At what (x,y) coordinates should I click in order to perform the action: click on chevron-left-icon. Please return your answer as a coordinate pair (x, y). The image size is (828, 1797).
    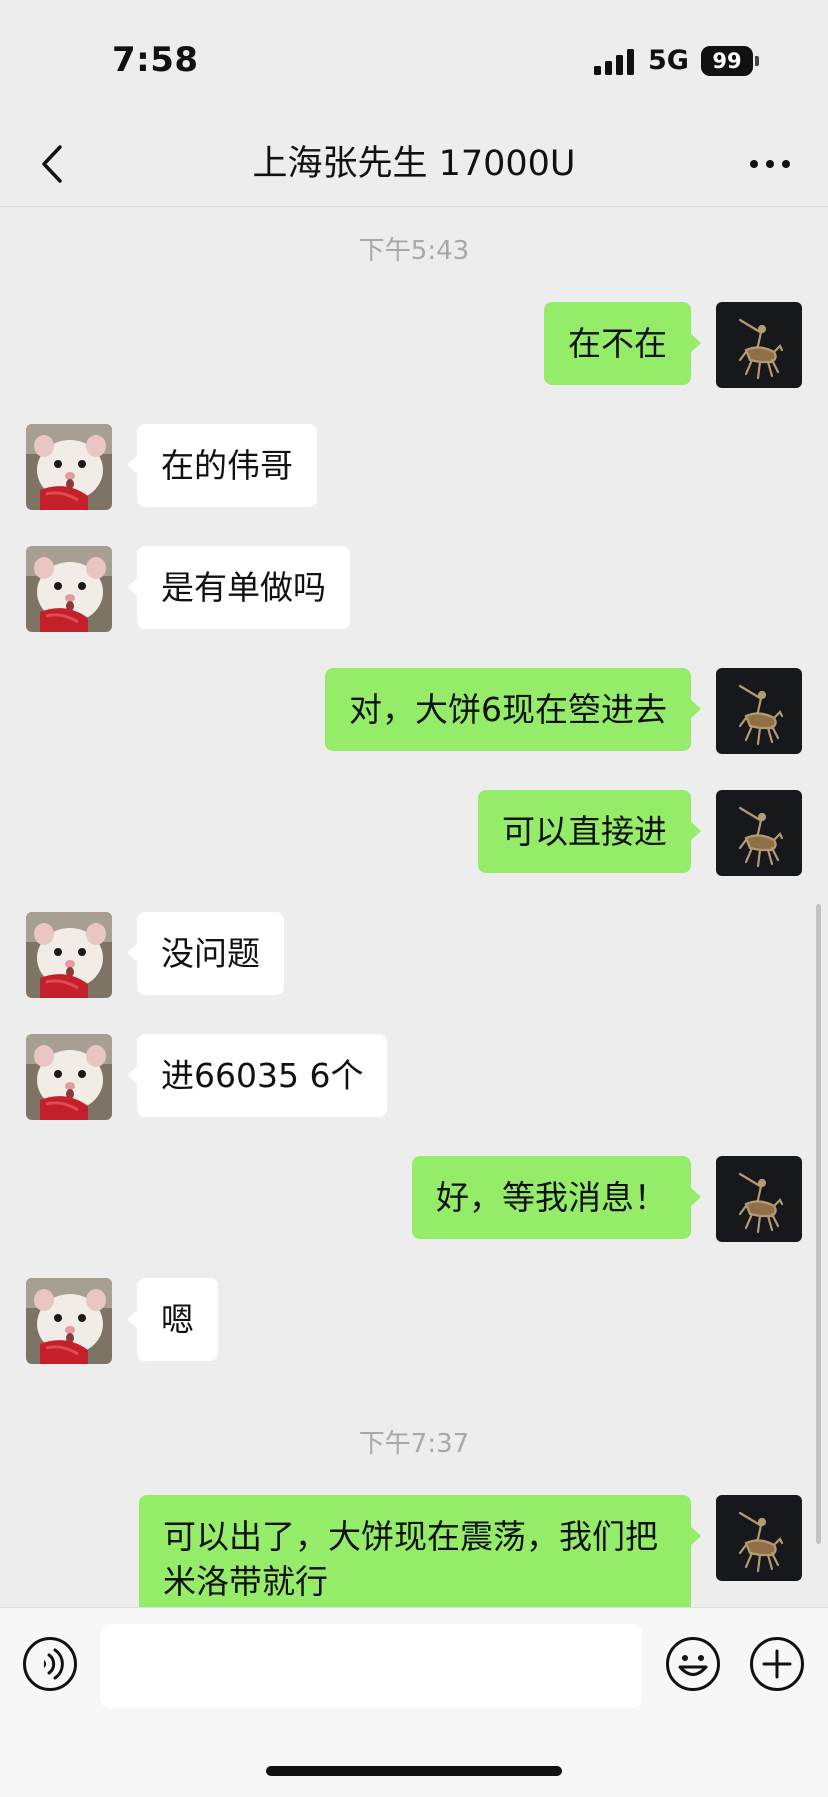
    Looking at the image, I should click on (52, 164).